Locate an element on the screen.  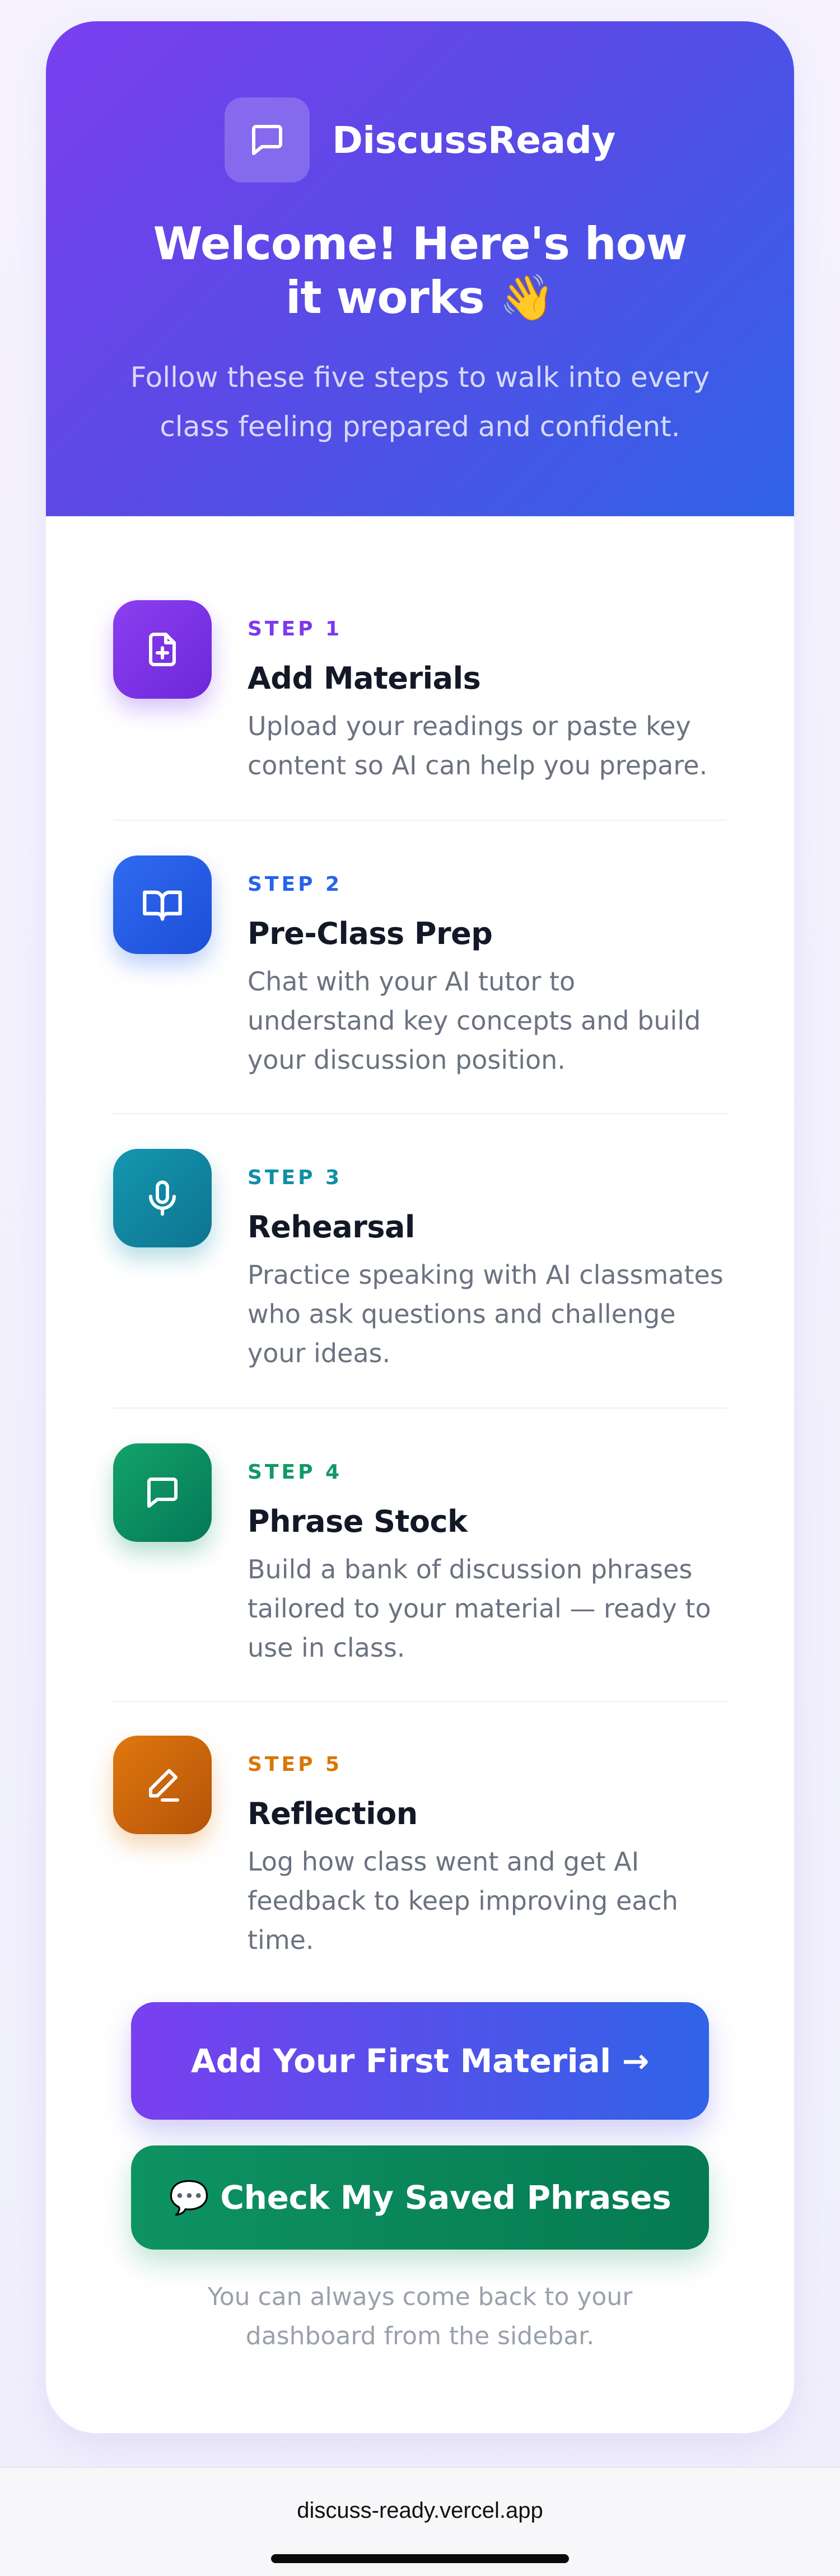
step-kicker: STEP 1 is located at coordinates (296, 629).